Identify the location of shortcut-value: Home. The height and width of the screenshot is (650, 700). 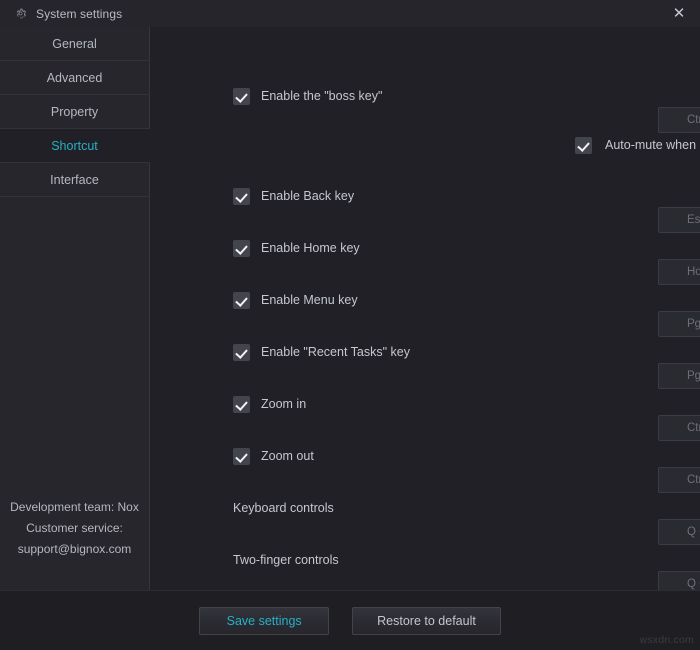
(693, 272).